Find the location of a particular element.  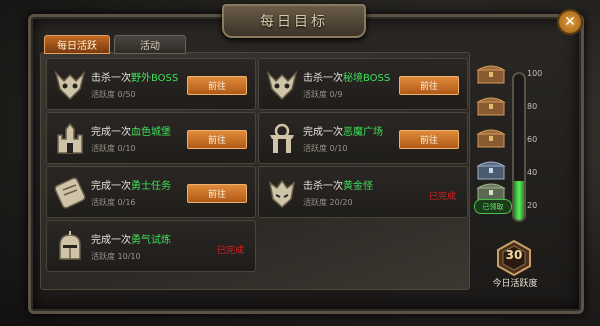

close-button: ✕ is located at coordinates (570, 22).